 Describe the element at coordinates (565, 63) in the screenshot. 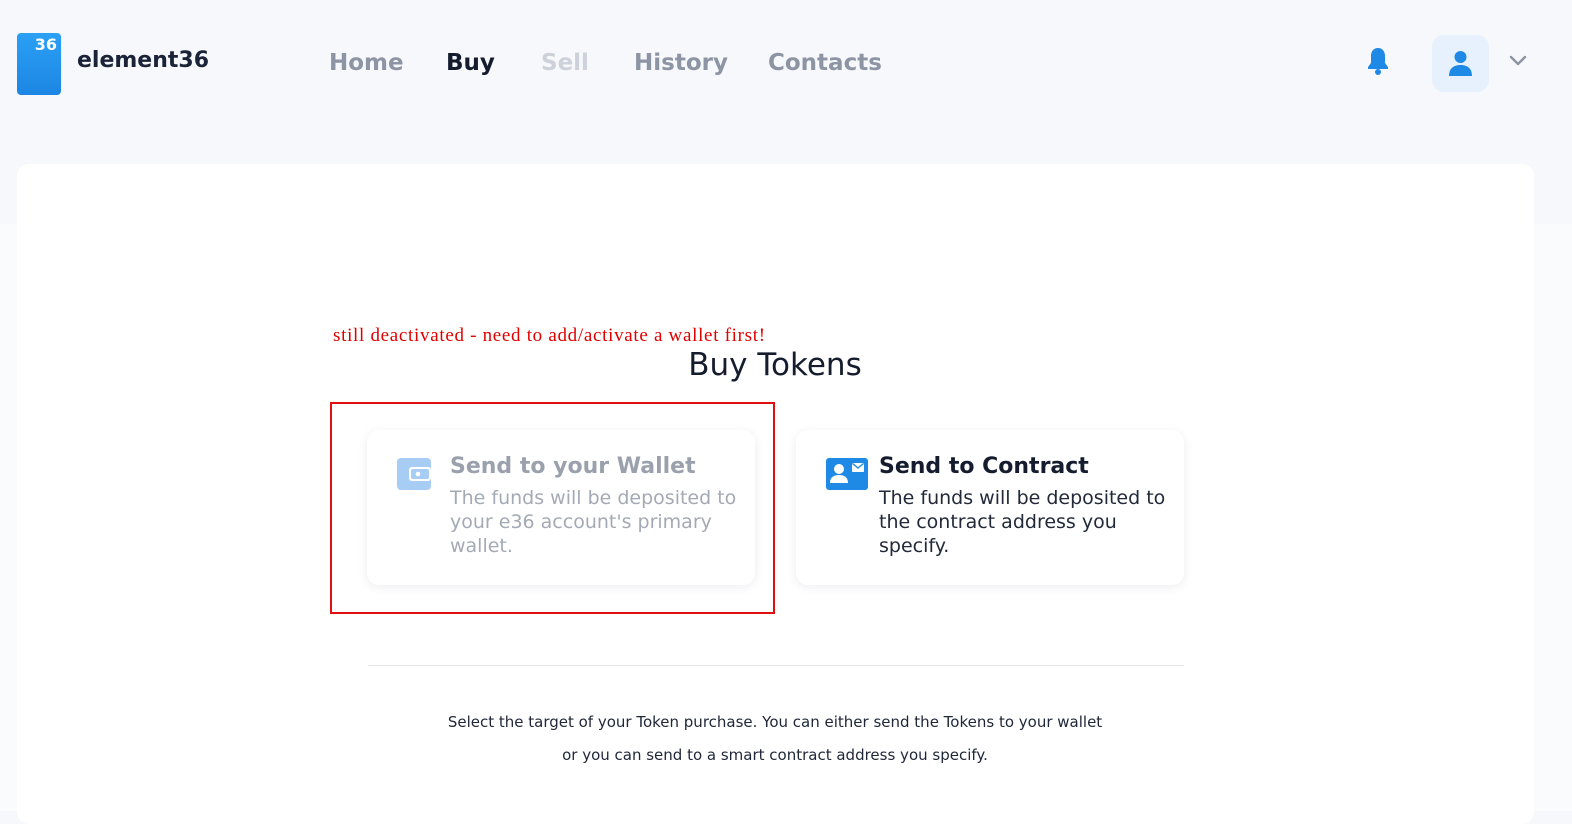

I see `nav-sell: Sell` at that location.